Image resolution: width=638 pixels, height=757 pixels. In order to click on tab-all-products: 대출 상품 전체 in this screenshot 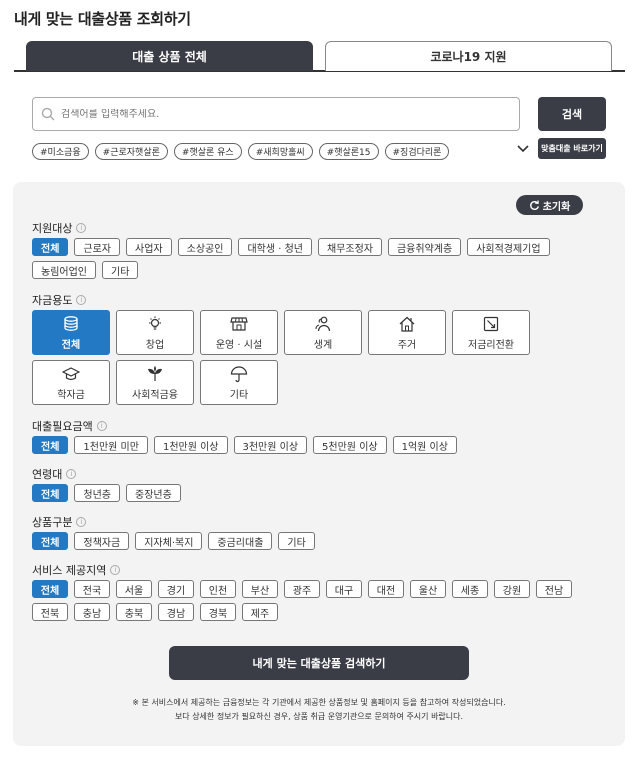, I will do `click(169, 56)`.